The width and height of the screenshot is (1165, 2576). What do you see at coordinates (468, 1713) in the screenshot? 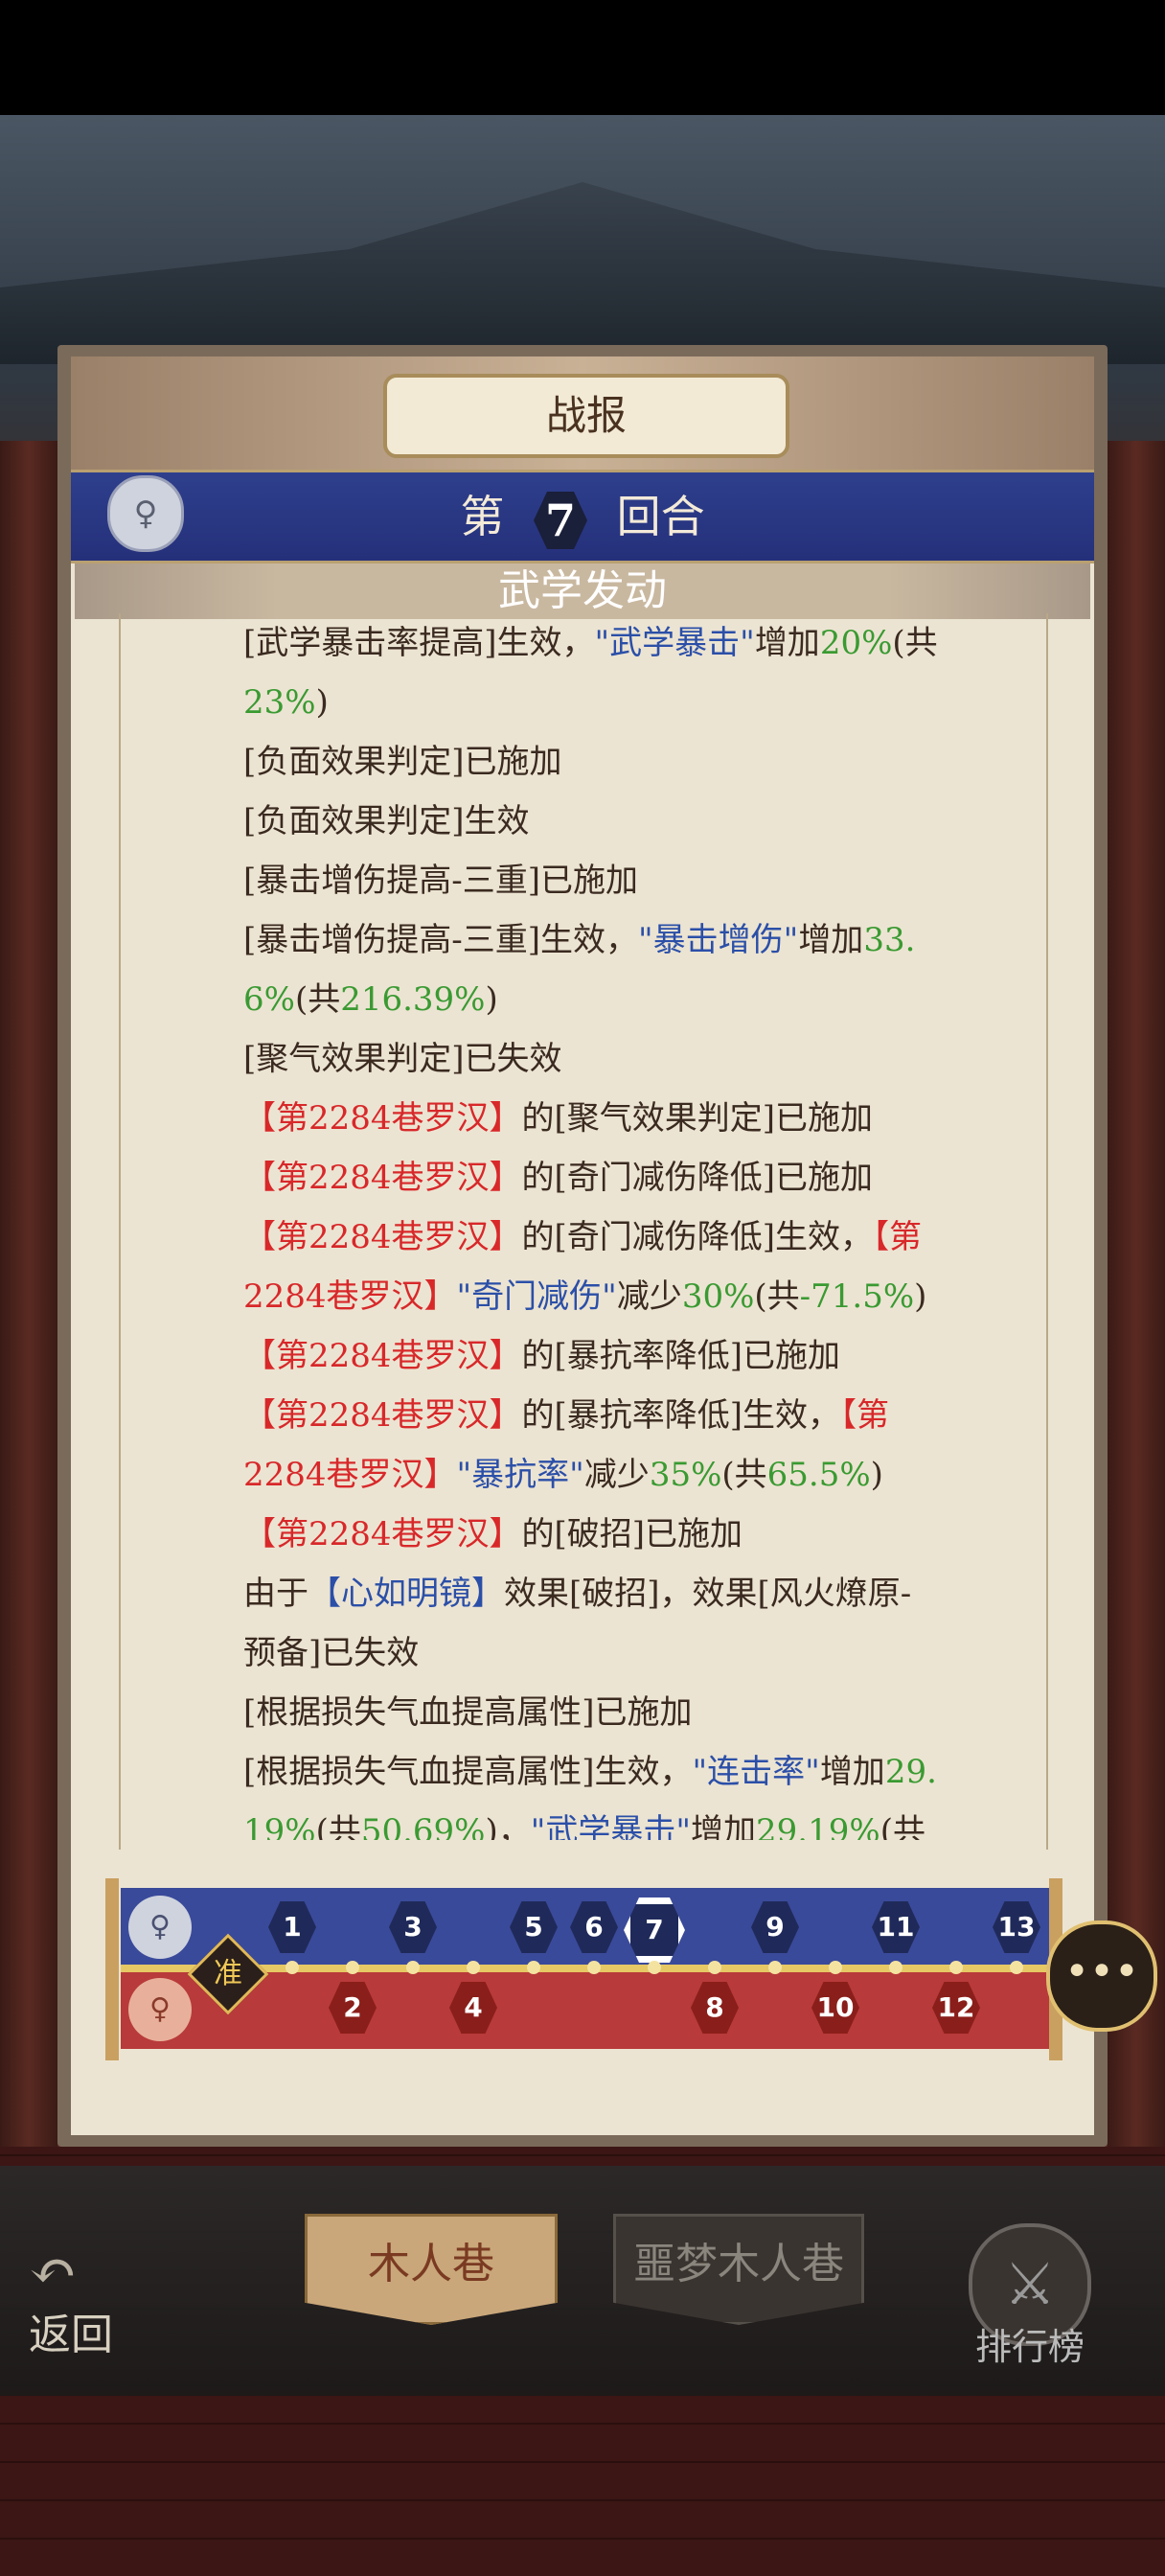
I see `log-segment: [根据损失气血提高属性]已施加` at bounding box center [468, 1713].